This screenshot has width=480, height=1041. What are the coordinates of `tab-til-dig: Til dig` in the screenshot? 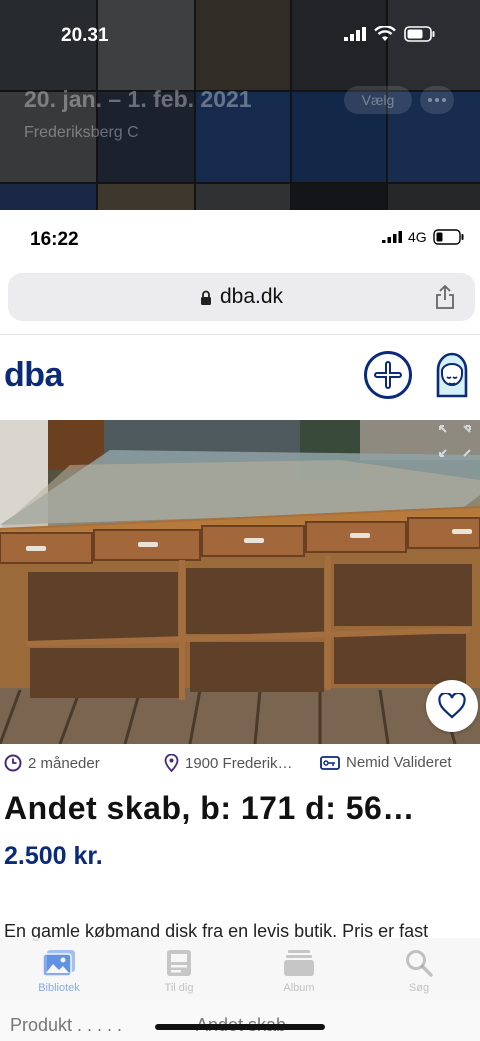 It's located at (179, 971).